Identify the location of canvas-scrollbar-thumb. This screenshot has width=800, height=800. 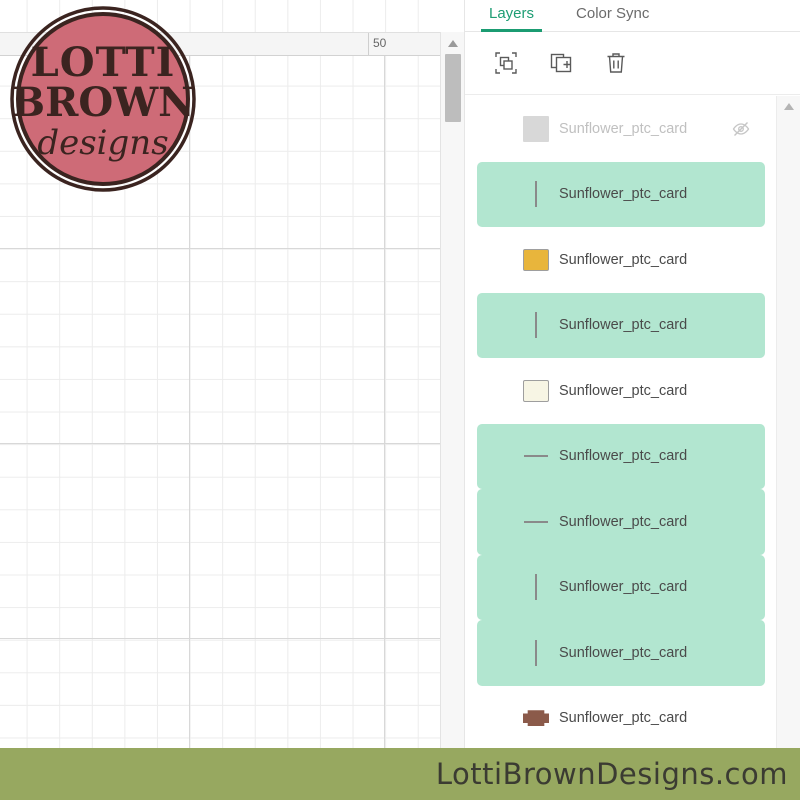
(453, 88).